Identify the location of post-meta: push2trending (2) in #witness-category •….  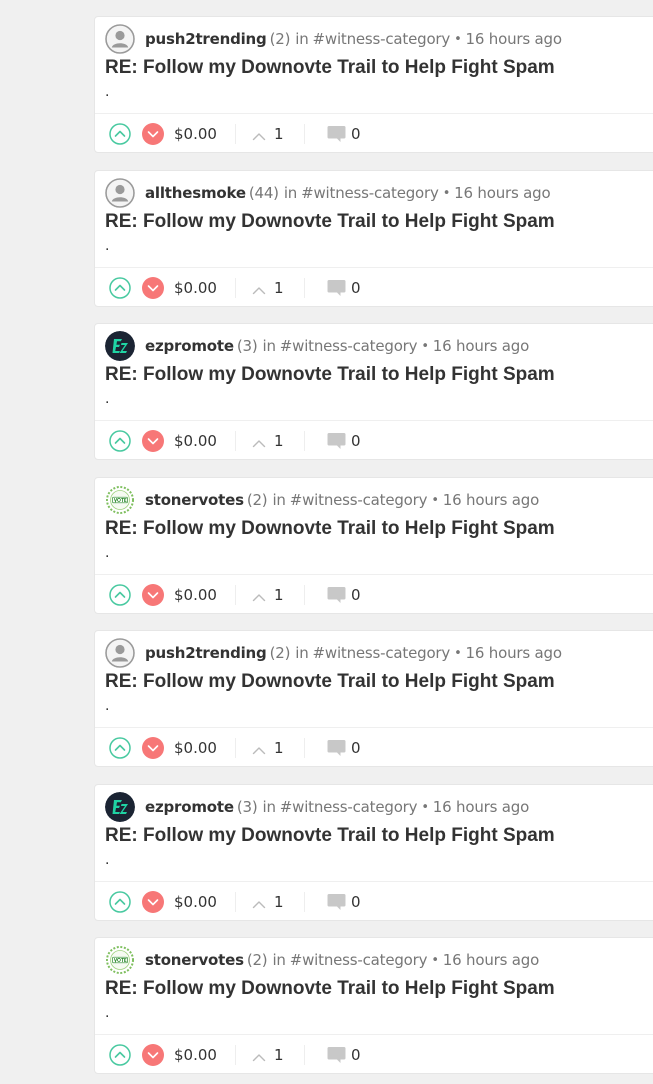
(333, 39).